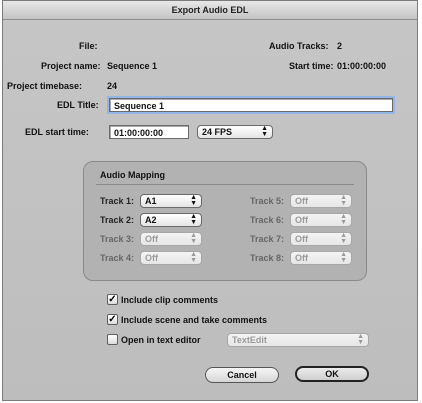 Image resolution: width=422 pixels, height=403 pixels. I want to click on include-scene-take-label: Include scene and take comments, so click(194, 320).